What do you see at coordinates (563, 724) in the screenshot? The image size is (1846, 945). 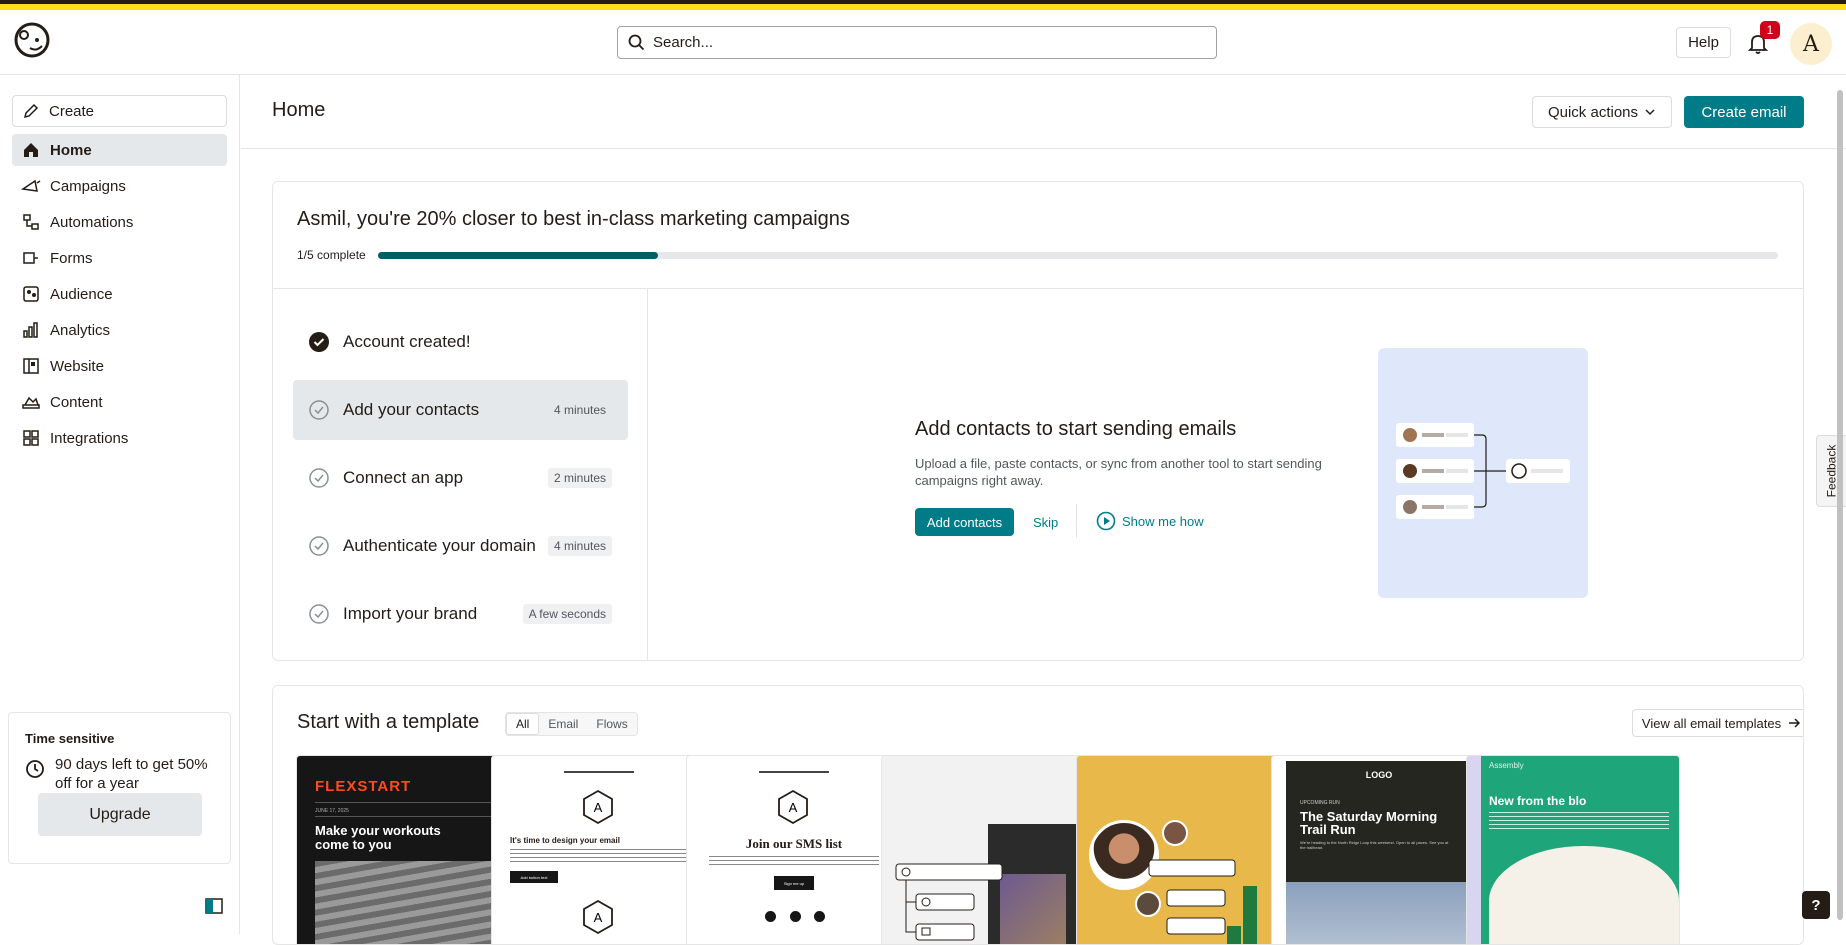 I see `tab-email: Email` at bounding box center [563, 724].